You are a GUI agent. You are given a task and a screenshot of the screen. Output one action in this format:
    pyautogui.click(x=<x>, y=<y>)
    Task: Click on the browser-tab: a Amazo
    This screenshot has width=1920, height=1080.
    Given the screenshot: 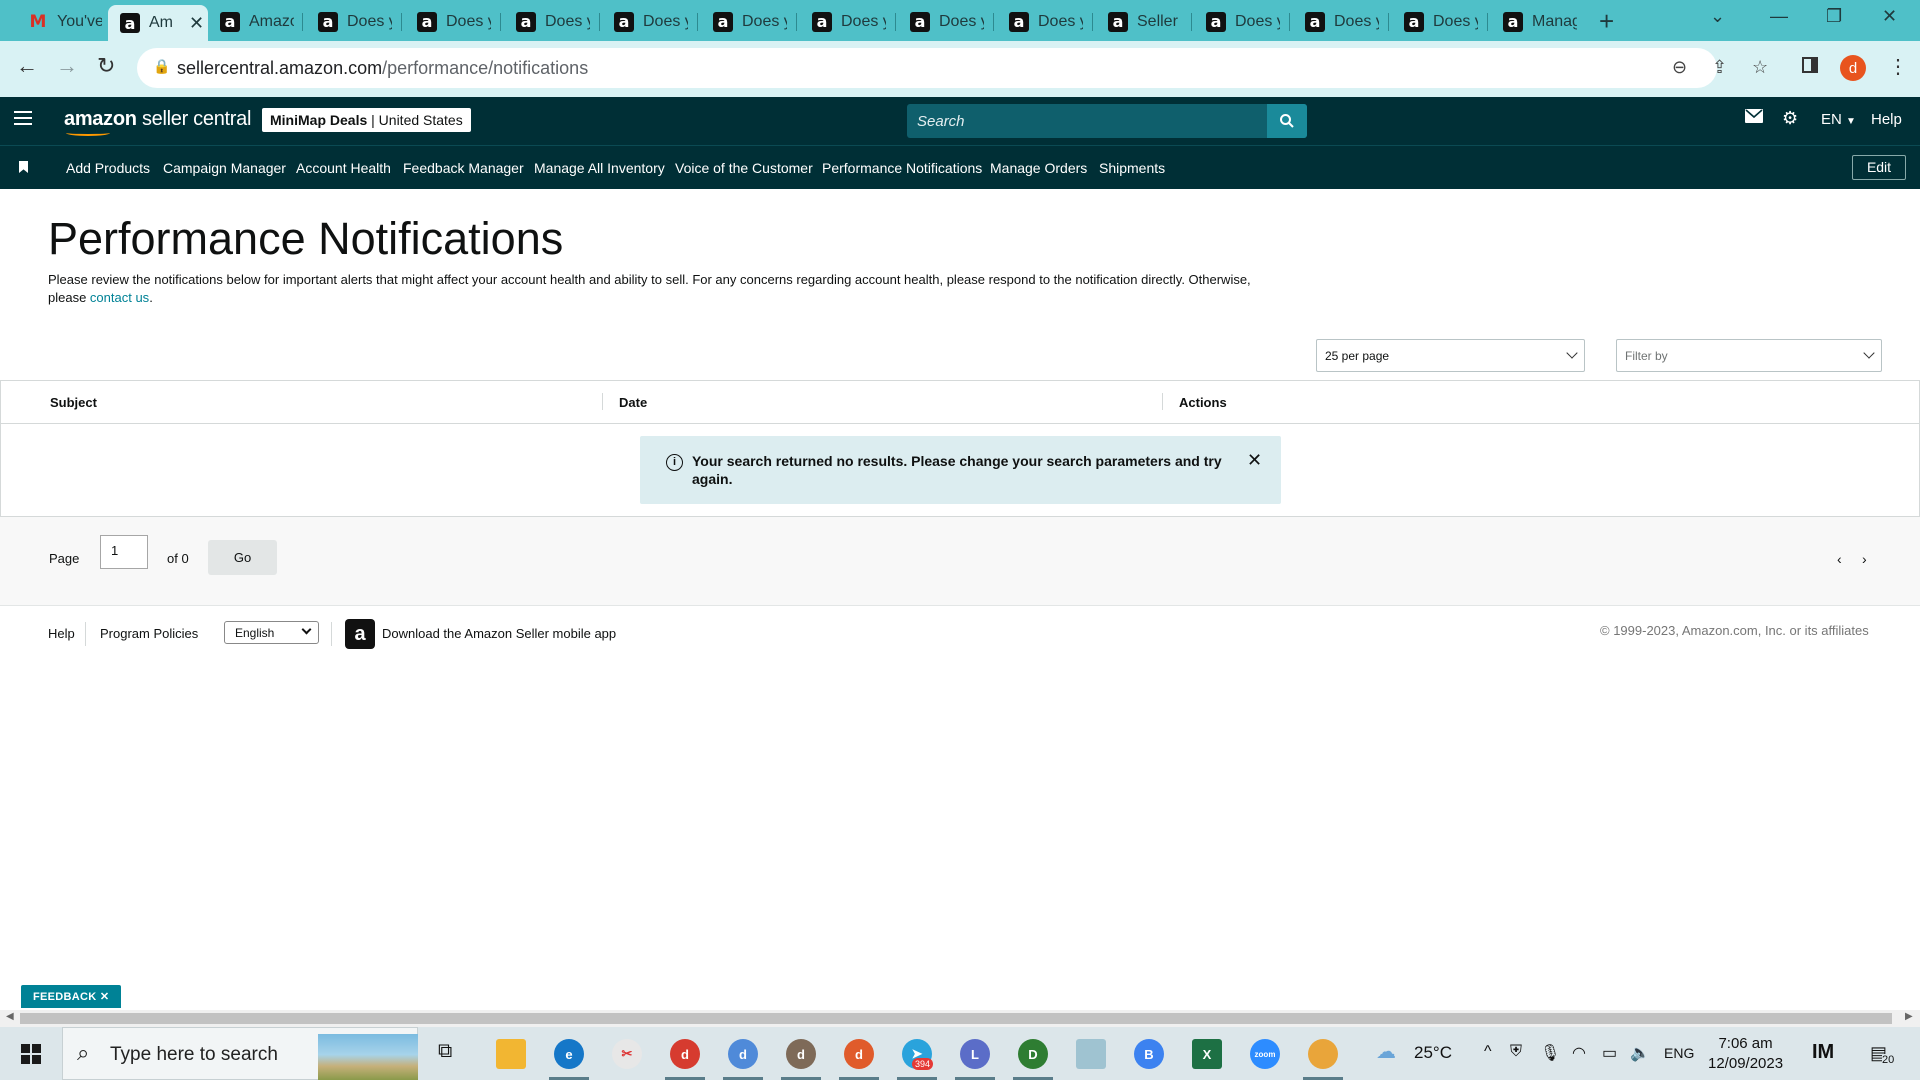 What is the action you would take?
    pyautogui.click(x=251, y=21)
    